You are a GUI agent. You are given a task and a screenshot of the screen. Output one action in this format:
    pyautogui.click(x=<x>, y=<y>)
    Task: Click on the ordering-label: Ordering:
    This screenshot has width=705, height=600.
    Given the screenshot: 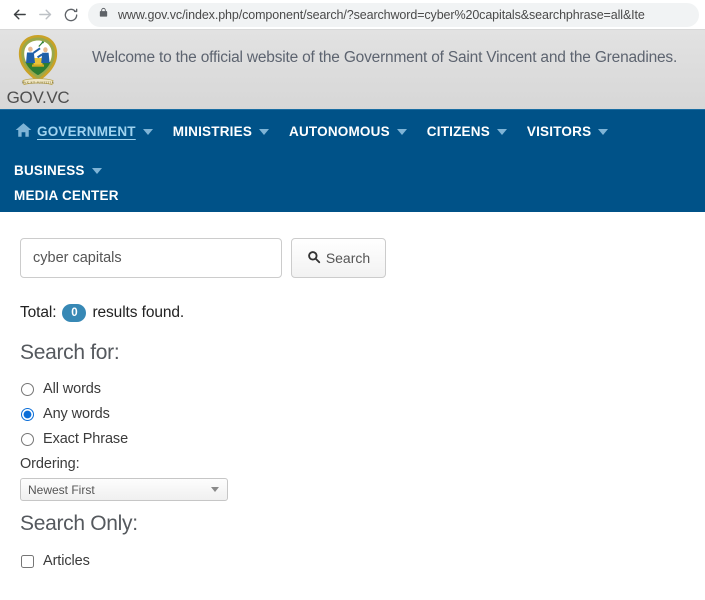 What is the action you would take?
    pyautogui.click(x=50, y=464)
    